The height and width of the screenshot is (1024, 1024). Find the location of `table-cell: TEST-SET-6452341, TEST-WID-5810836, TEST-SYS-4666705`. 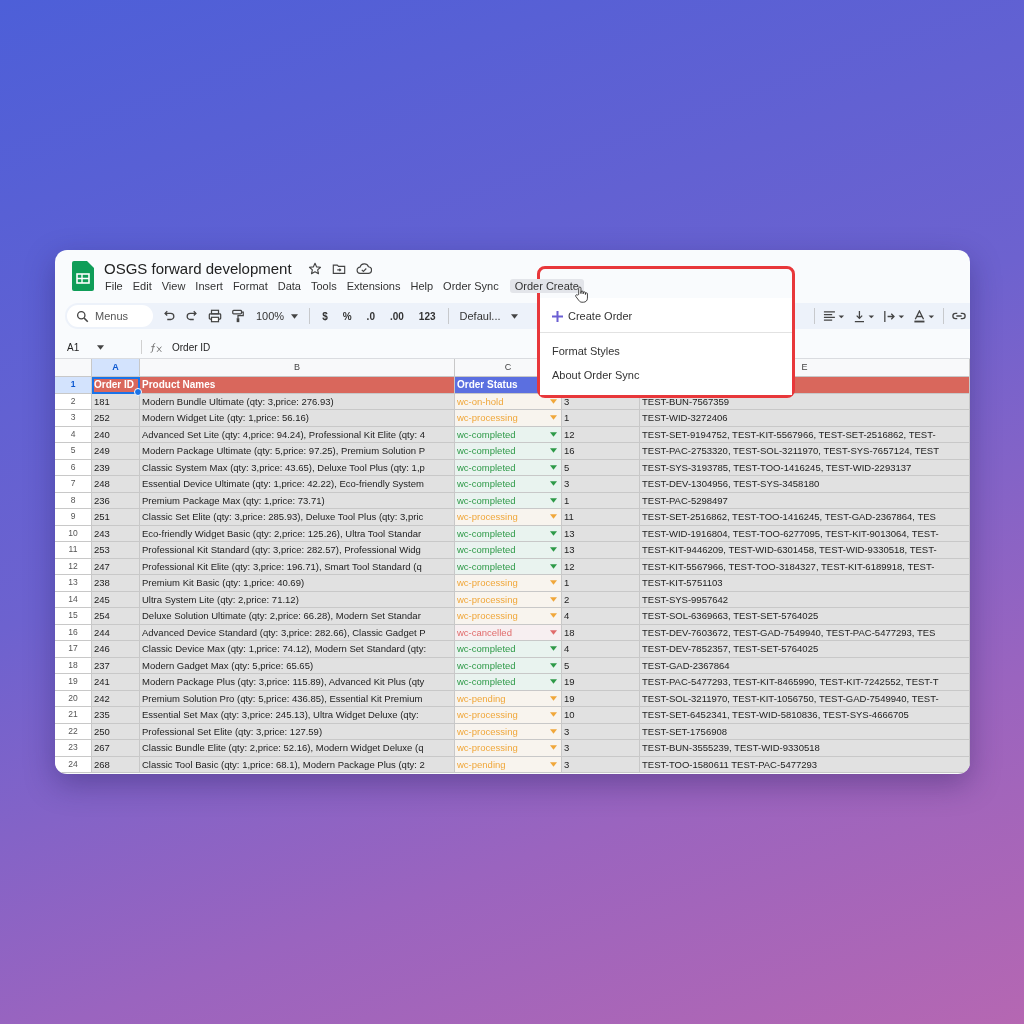

table-cell: TEST-SET-6452341, TEST-WID-5810836, TEST-SYS-4666705 is located at coordinates (805, 715).